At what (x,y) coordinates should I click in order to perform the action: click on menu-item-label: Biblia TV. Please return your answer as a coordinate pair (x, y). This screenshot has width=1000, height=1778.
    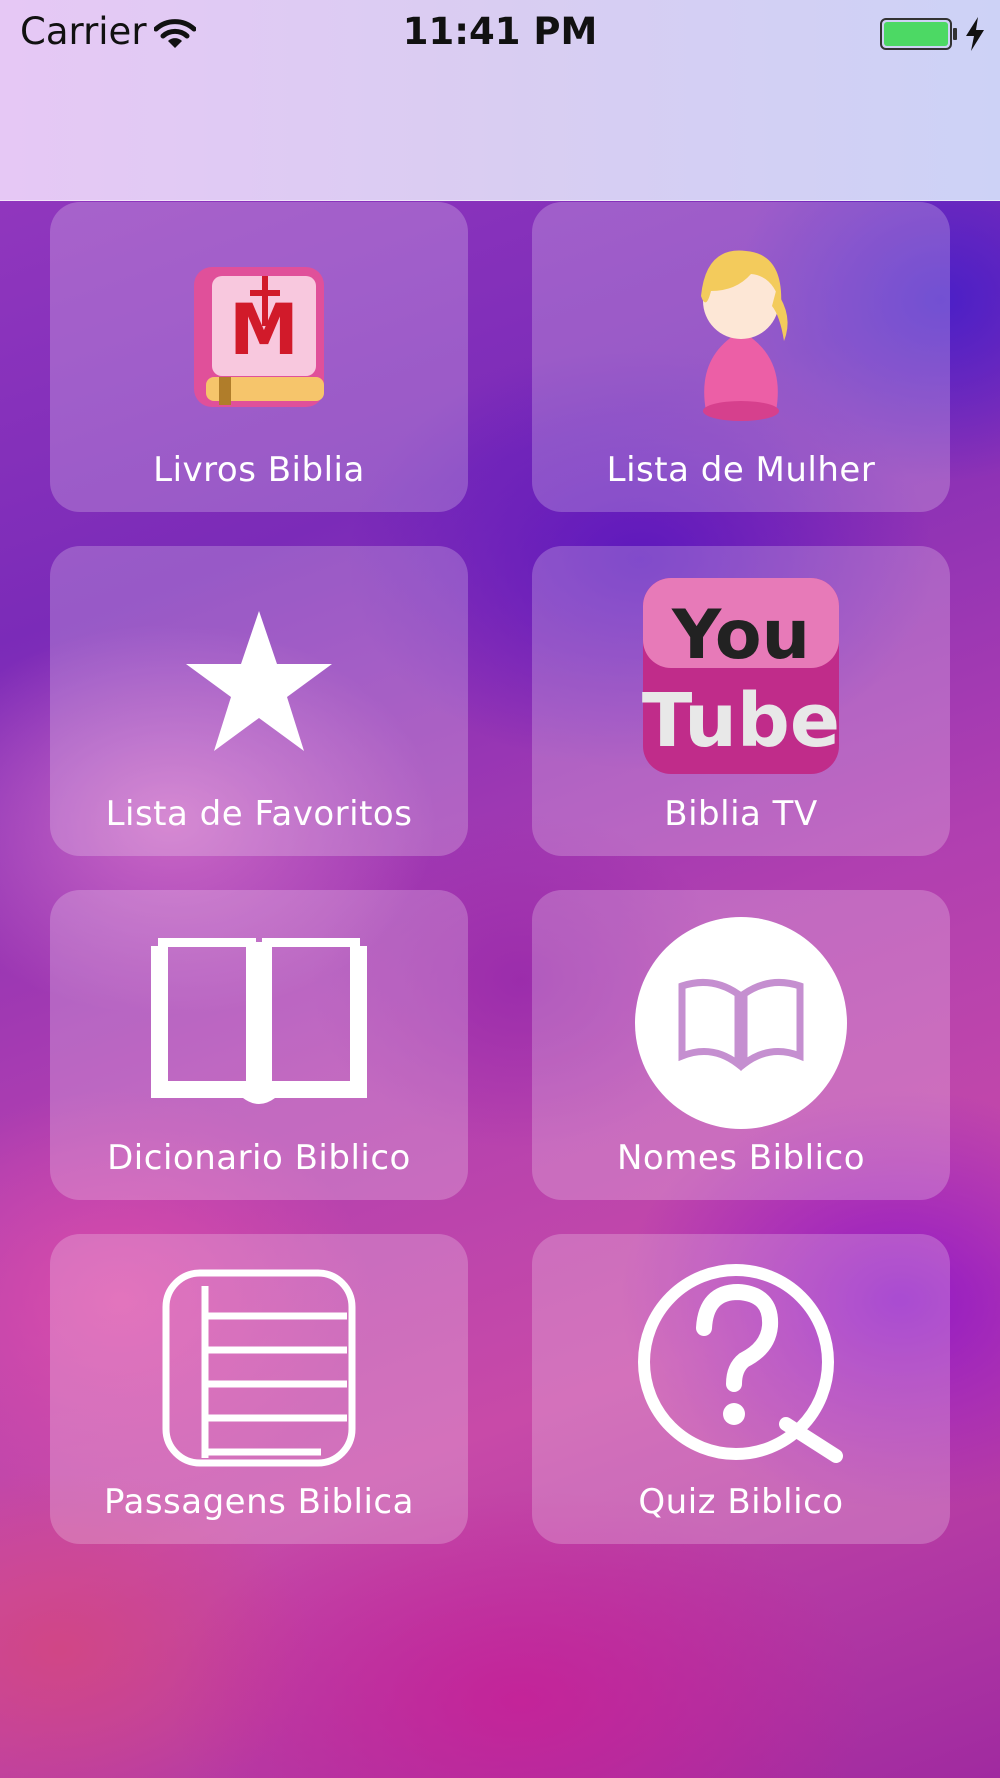
    Looking at the image, I should click on (741, 814).